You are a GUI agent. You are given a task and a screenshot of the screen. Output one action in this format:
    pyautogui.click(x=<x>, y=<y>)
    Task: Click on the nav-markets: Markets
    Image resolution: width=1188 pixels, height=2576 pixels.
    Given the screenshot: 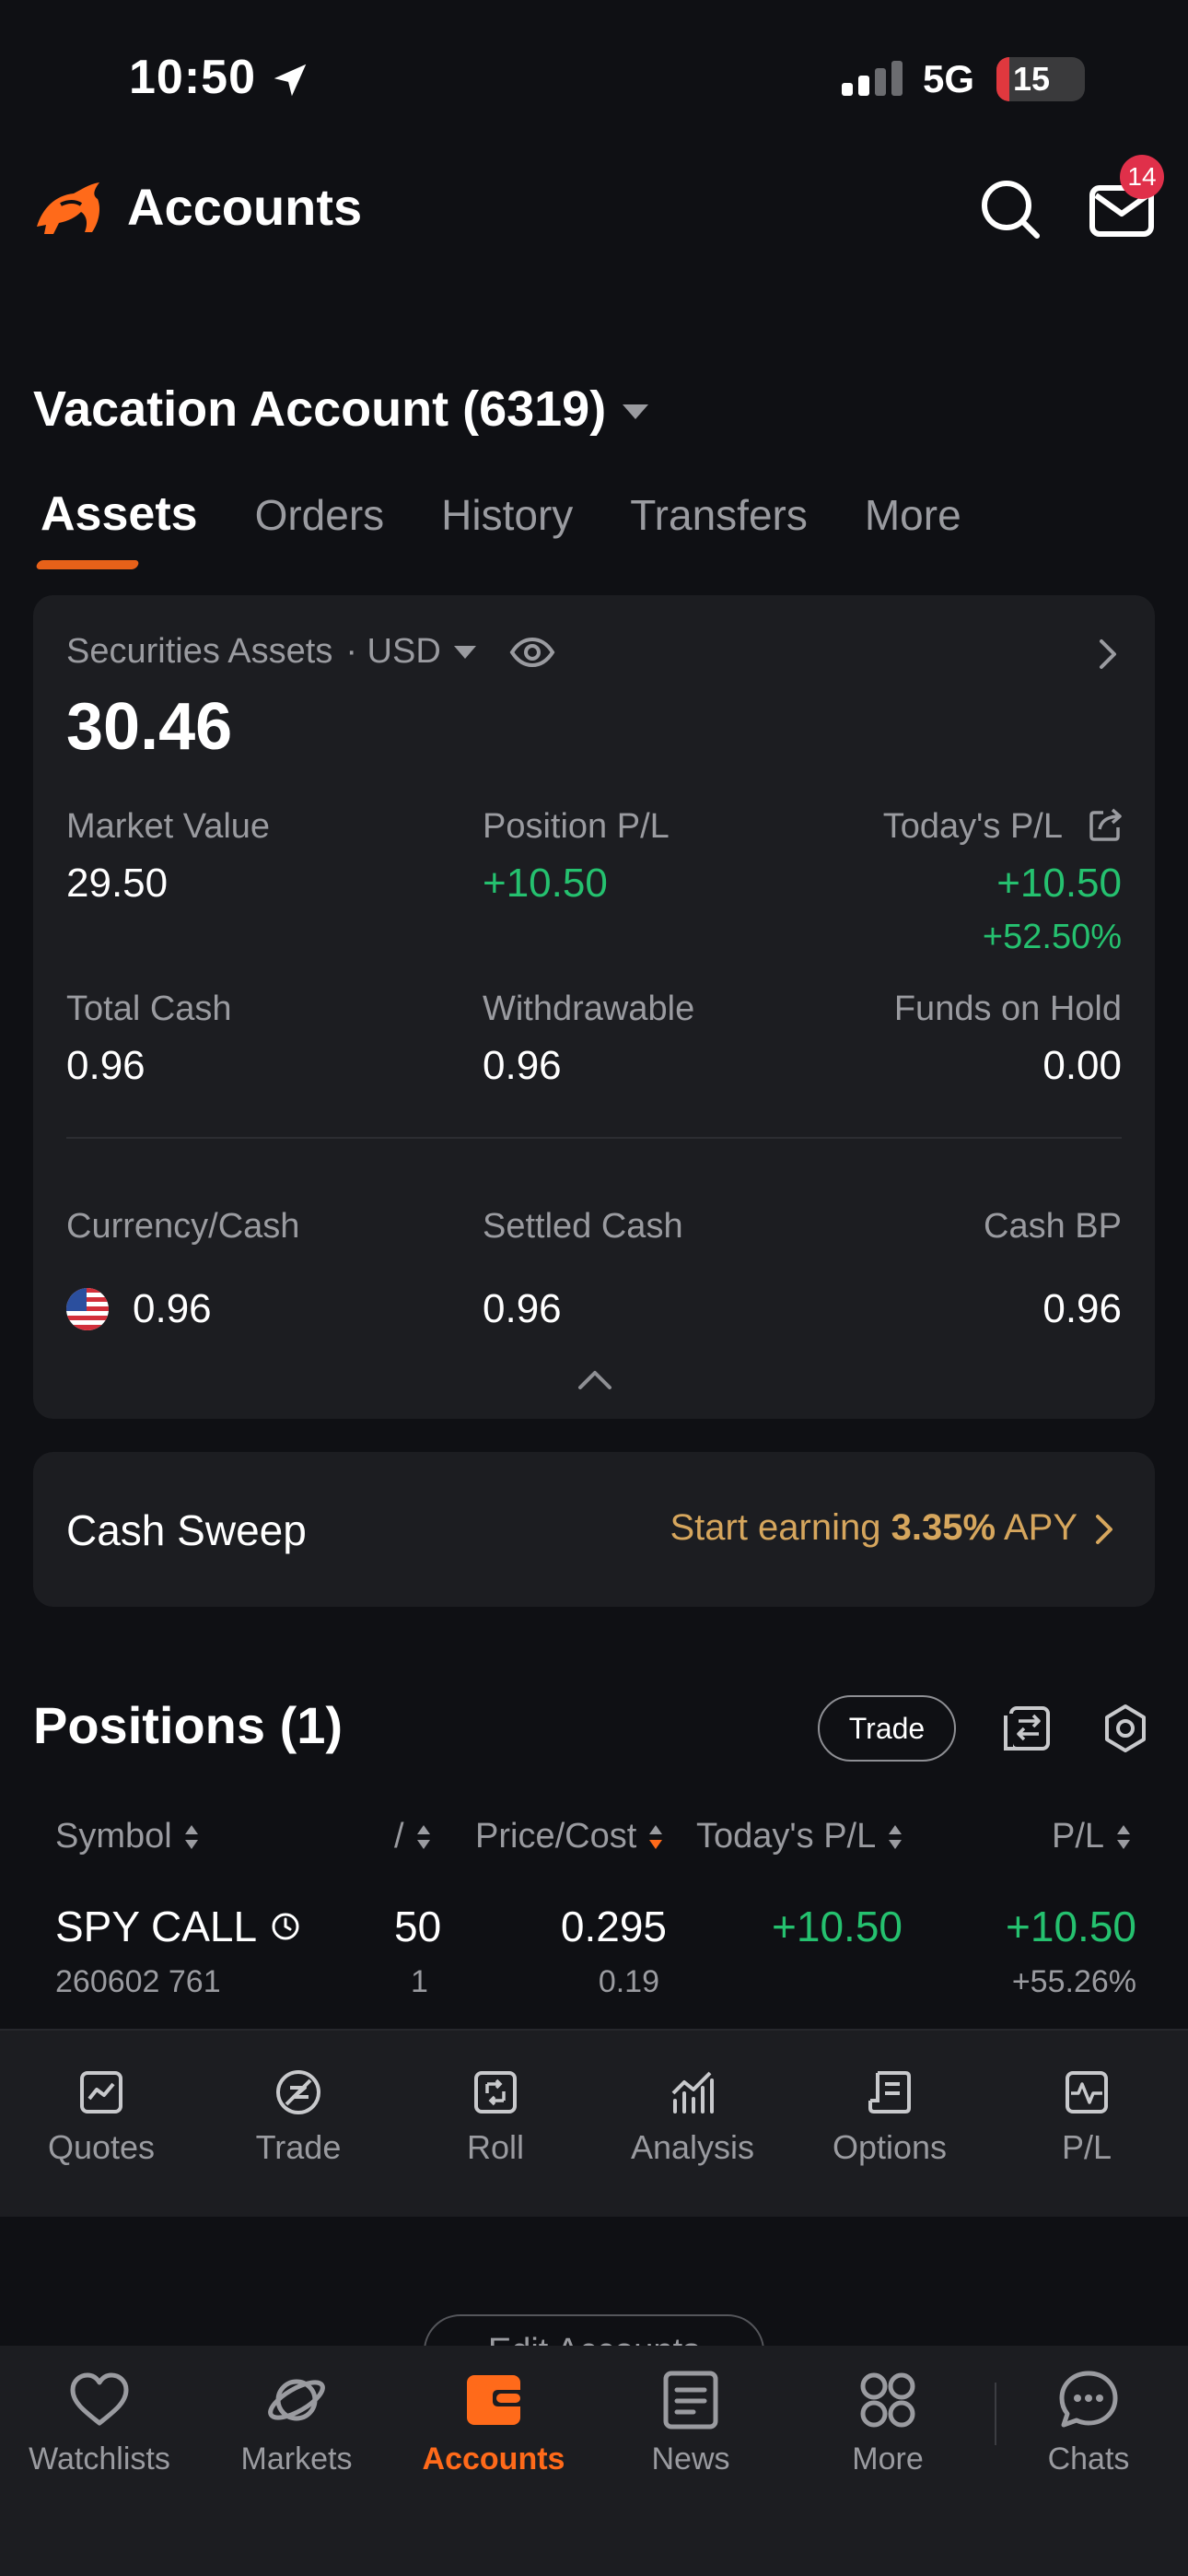 What is the action you would take?
    pyautogui.click(x=296, y=2422)
    